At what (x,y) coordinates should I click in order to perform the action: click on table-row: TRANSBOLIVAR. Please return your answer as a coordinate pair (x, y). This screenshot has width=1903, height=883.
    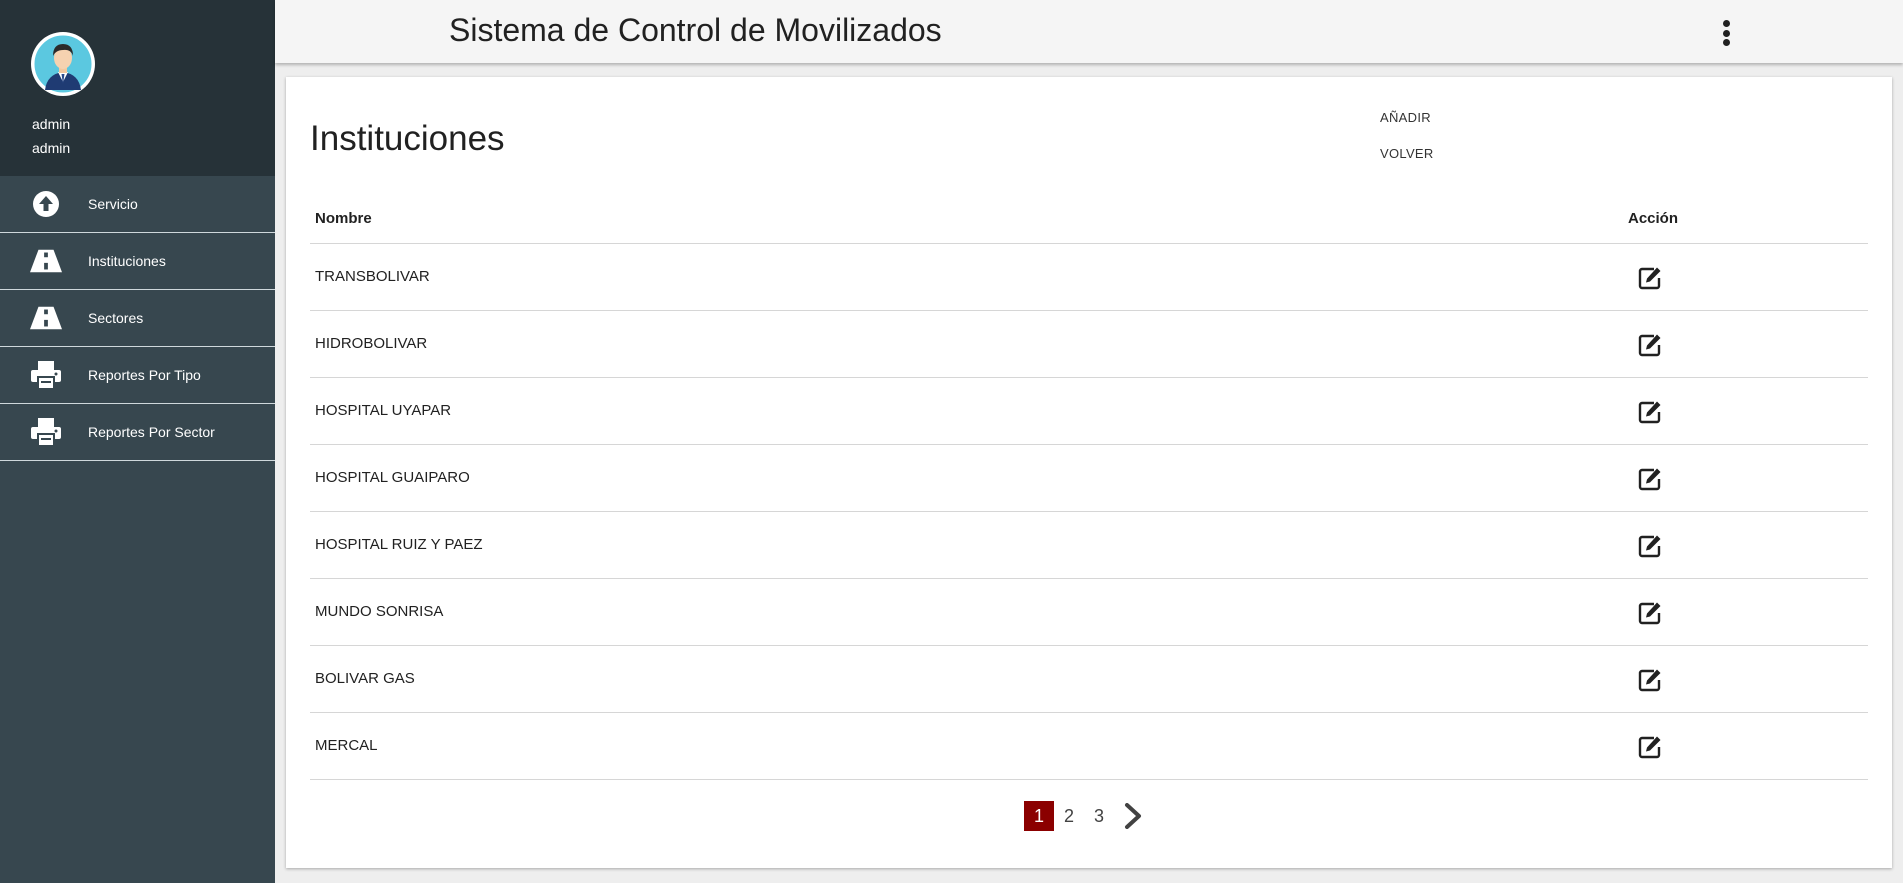
    Looking at the image, I should click on (1089, 277).